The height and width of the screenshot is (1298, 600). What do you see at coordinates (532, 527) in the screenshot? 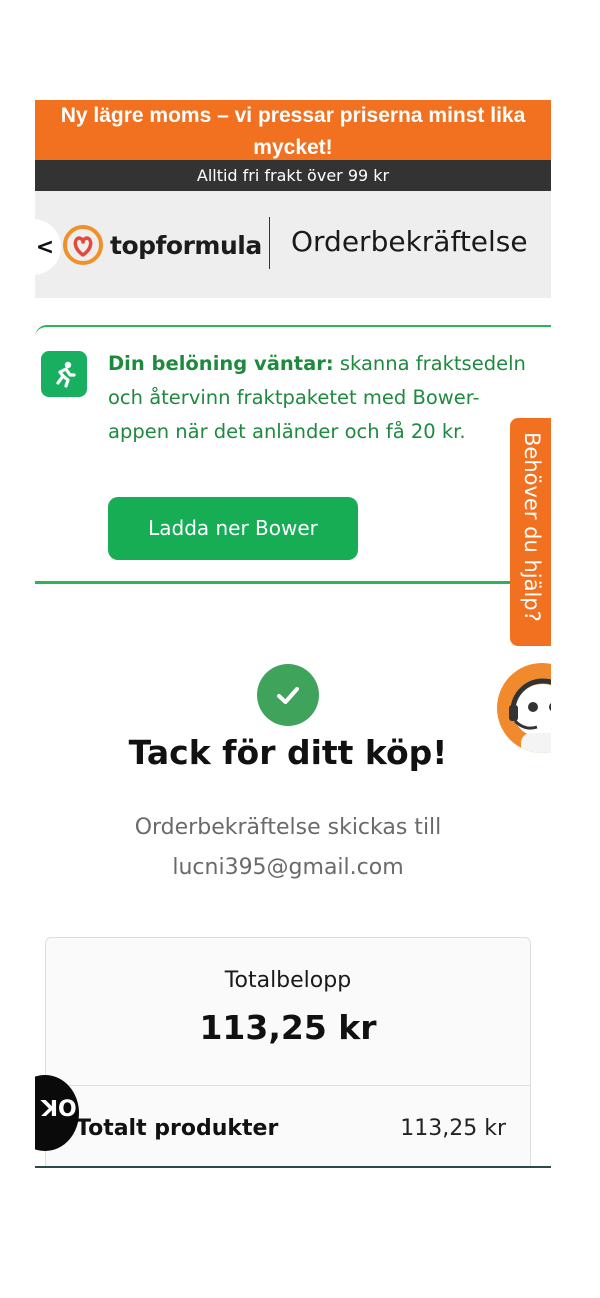
I see `help-tab-label: Behöver du hjälp?` at bounding box center [532, 527].